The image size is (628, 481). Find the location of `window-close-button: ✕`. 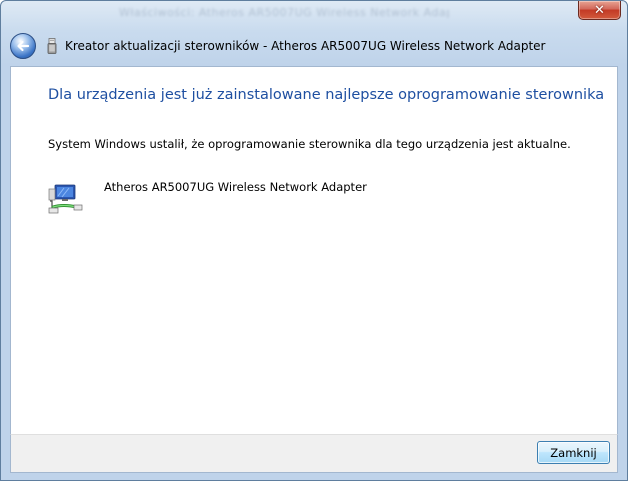

window-close-button: ✕ is located at coordinates (599, 10).